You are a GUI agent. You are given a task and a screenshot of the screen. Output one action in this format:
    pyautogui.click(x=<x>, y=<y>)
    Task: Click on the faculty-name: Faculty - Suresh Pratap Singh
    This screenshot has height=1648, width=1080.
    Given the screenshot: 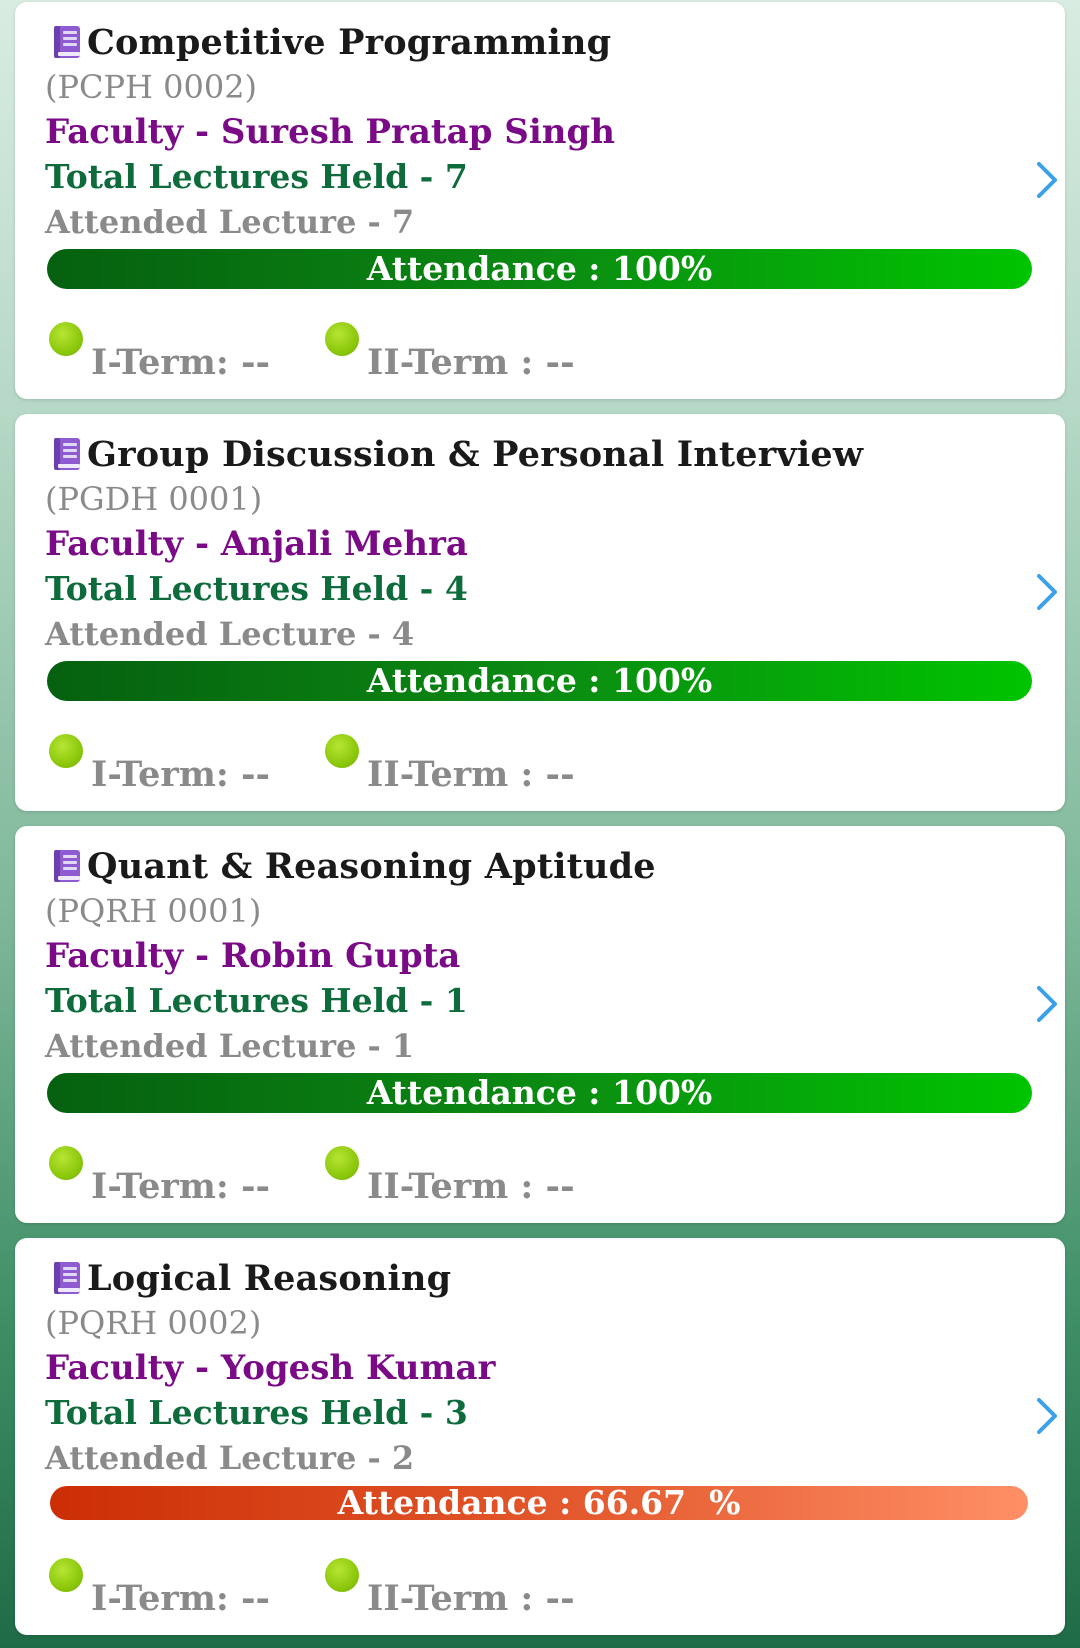 What is the action you would take?
    pyautogui.click(x=330, y=132)
    